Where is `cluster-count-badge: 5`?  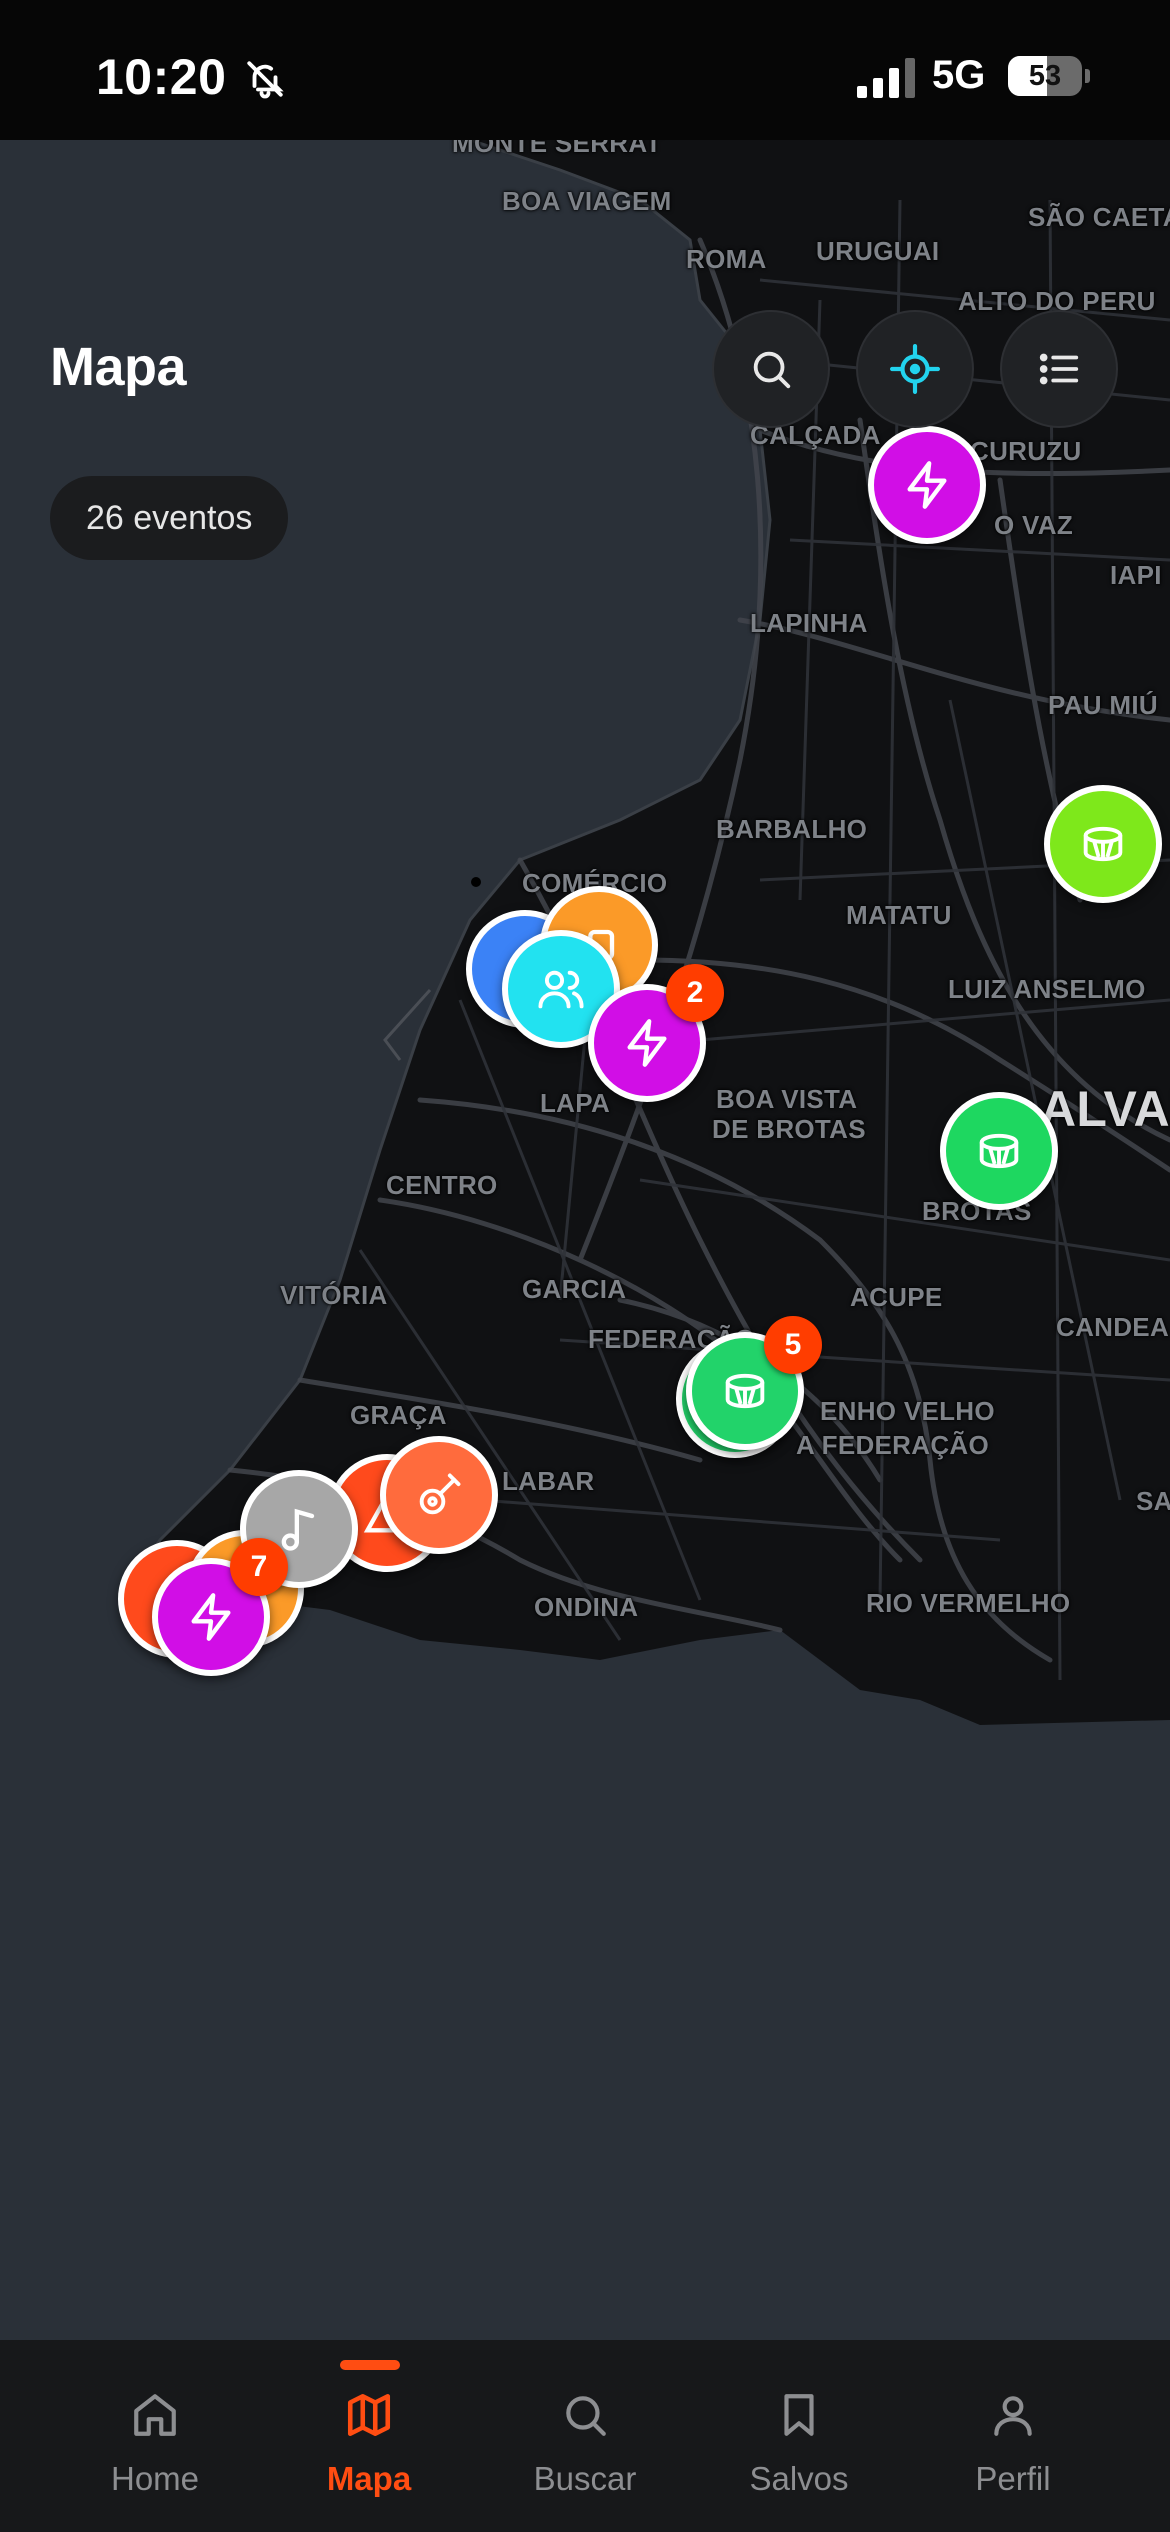
cluster-count-badge: 5 is located at coordinates (793, 1345).